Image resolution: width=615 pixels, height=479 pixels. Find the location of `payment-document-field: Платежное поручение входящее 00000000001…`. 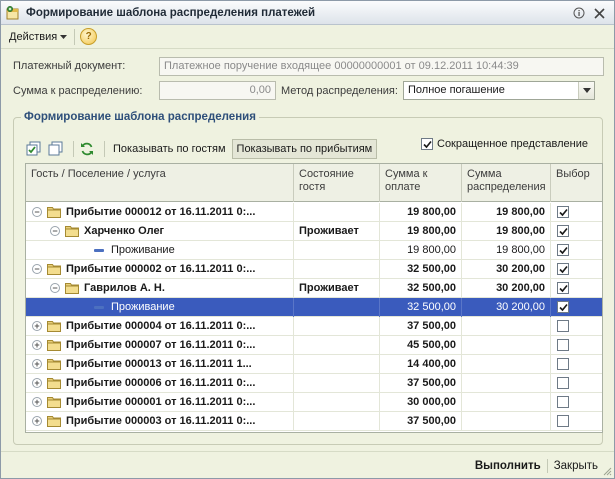

payment-document-field: Платежное поручение входящее 00000000001… is located at coordinates (381, 66).